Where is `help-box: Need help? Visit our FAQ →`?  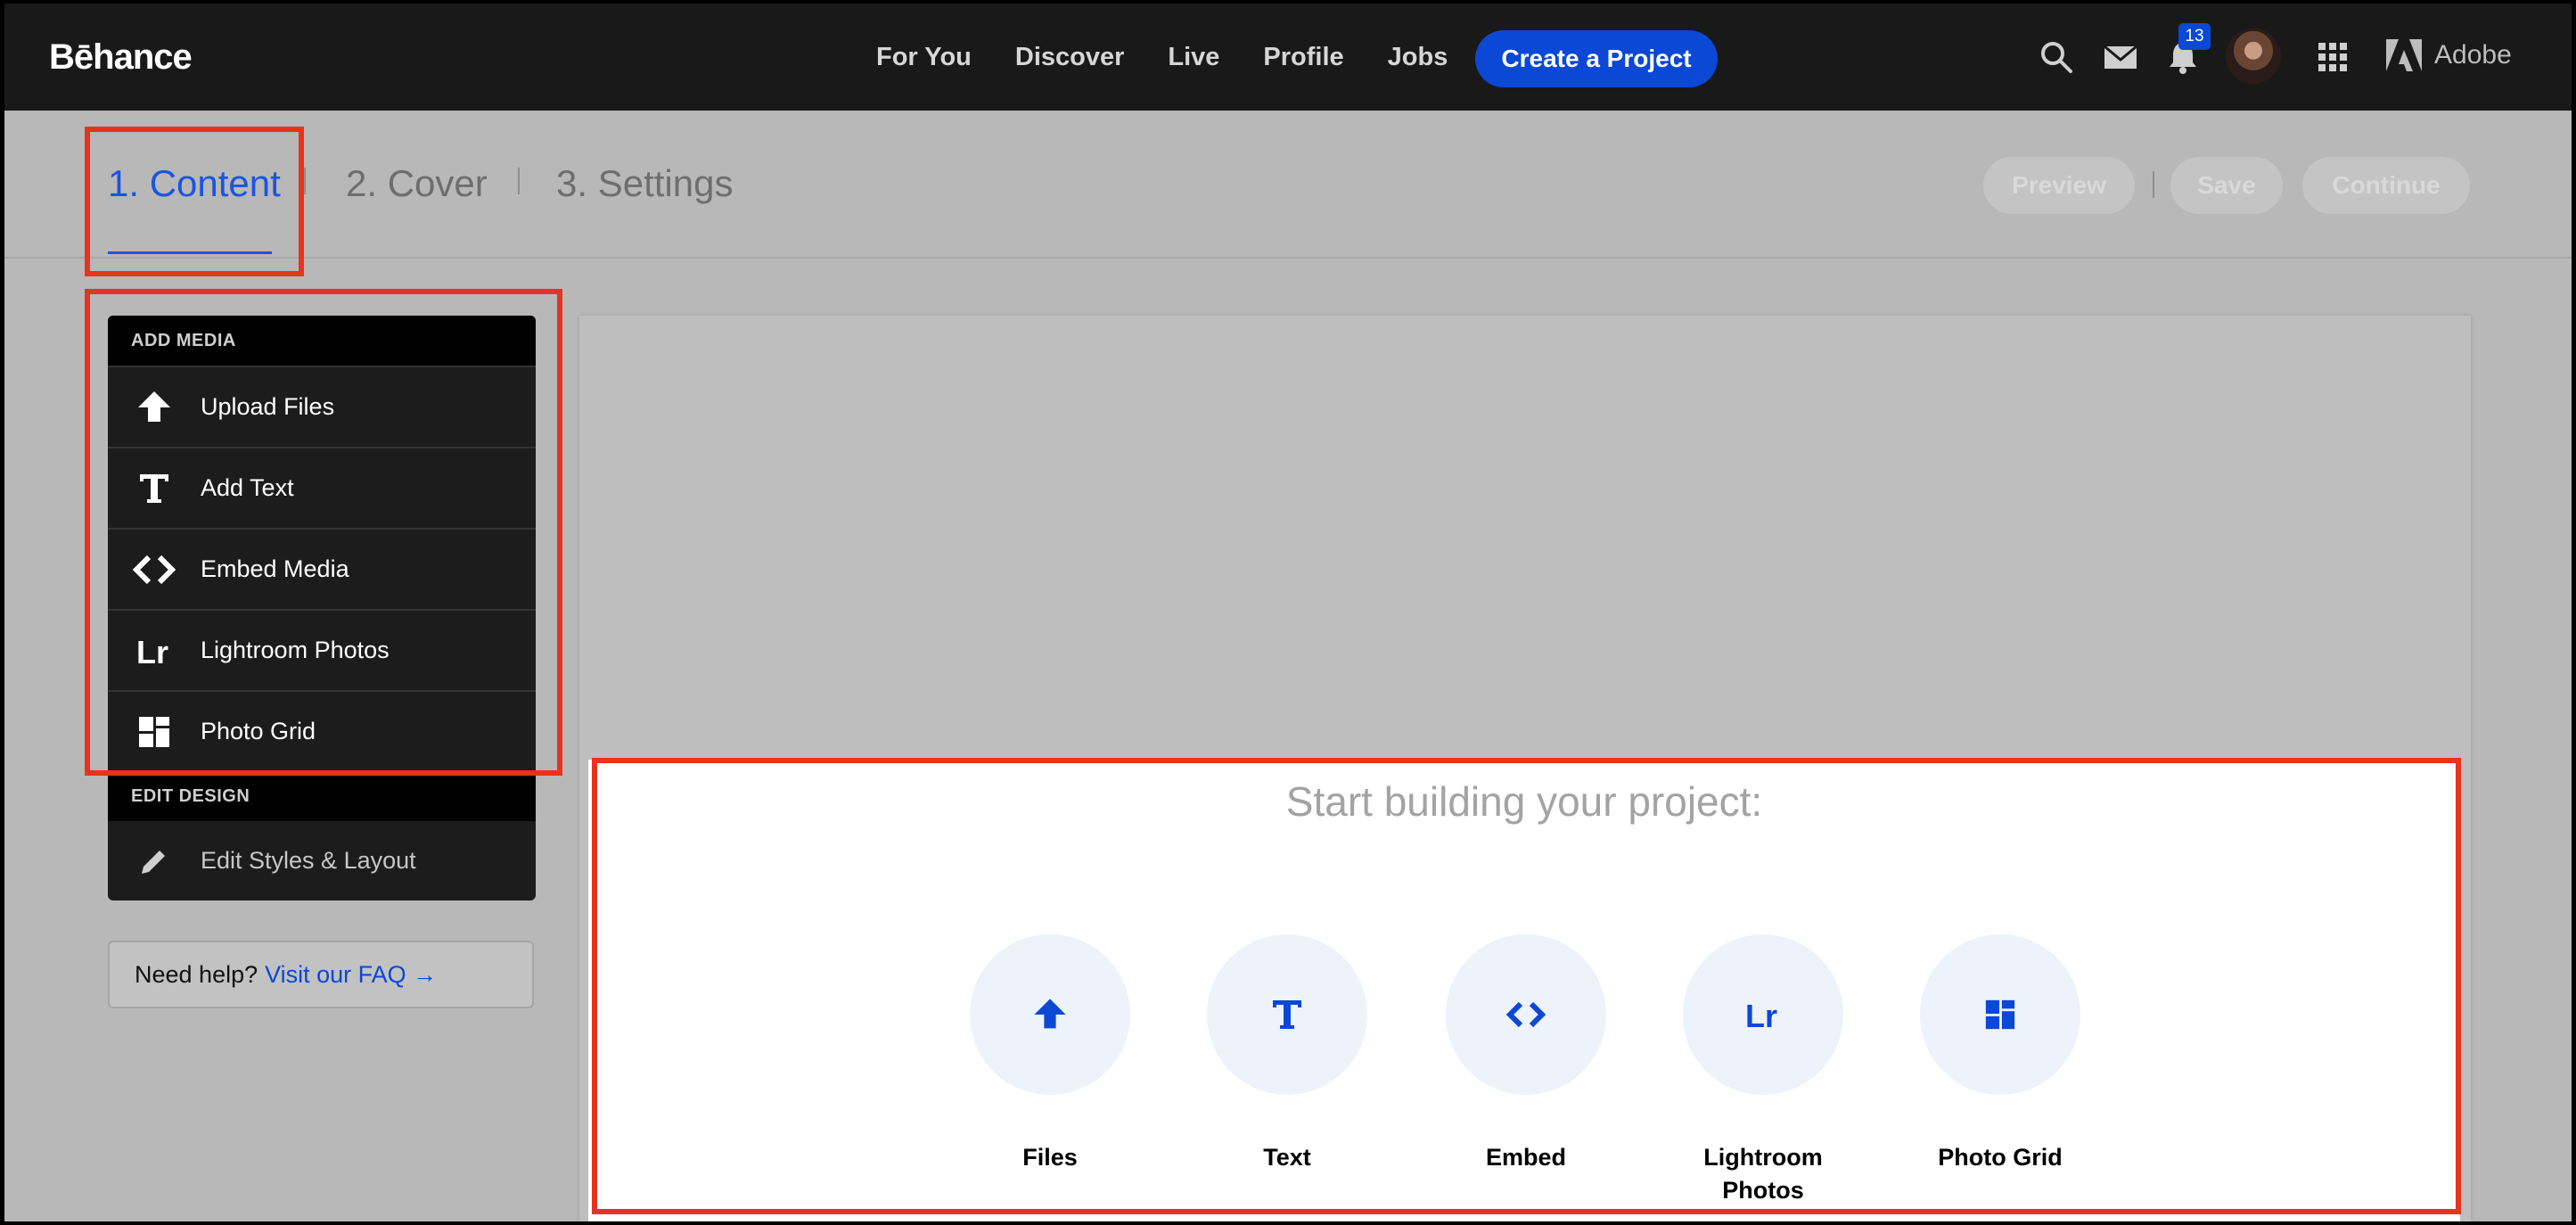 help-box: Need help? Visit our FAQ → is located at coordinates (321, 974).